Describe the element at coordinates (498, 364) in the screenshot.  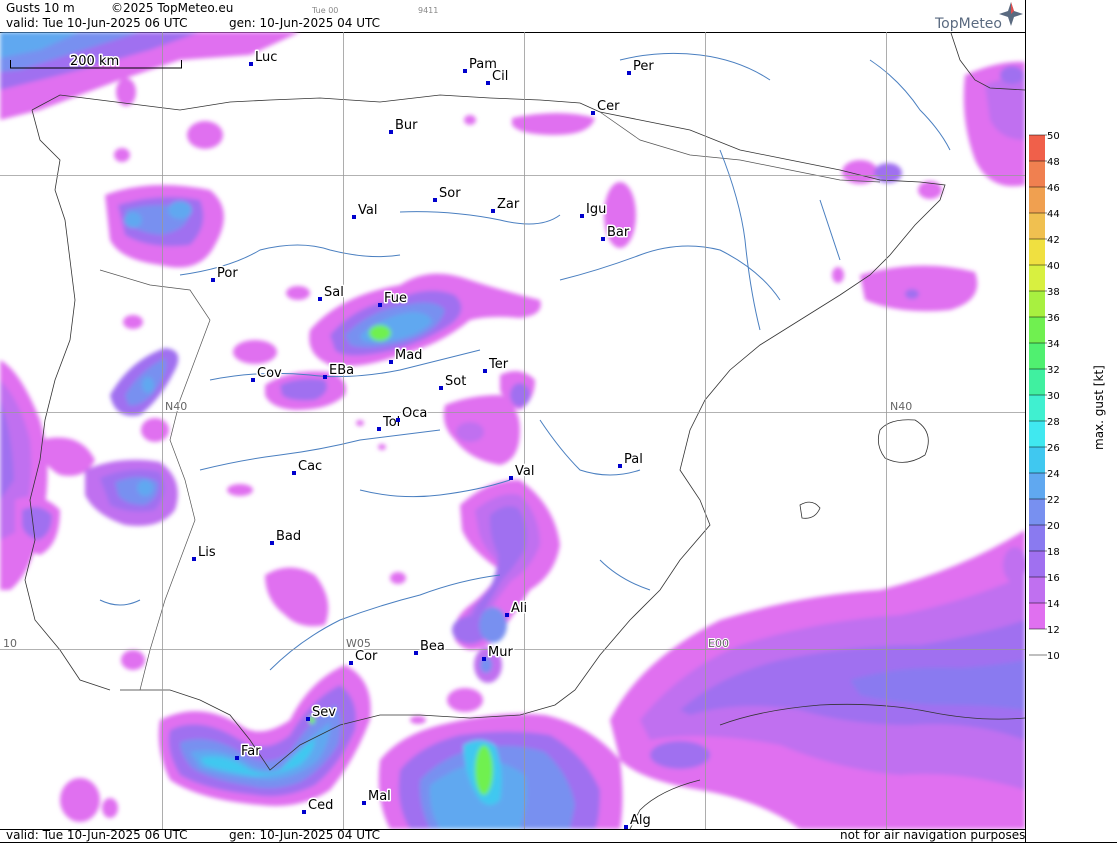
I see `city-label-ter: Ter` at that location.